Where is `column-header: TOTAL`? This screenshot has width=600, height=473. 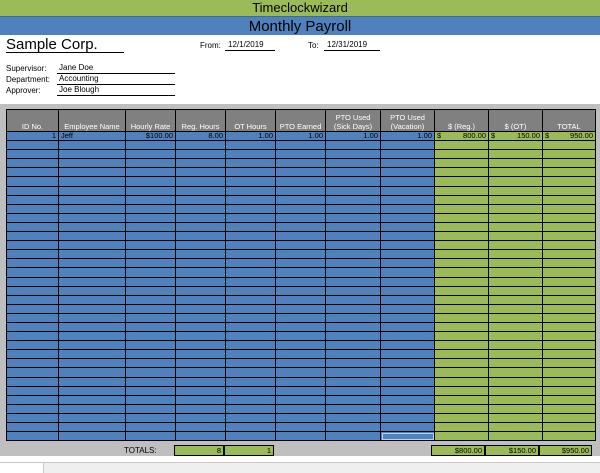 column-header: TOTAL is located at coordinates (569, 120).